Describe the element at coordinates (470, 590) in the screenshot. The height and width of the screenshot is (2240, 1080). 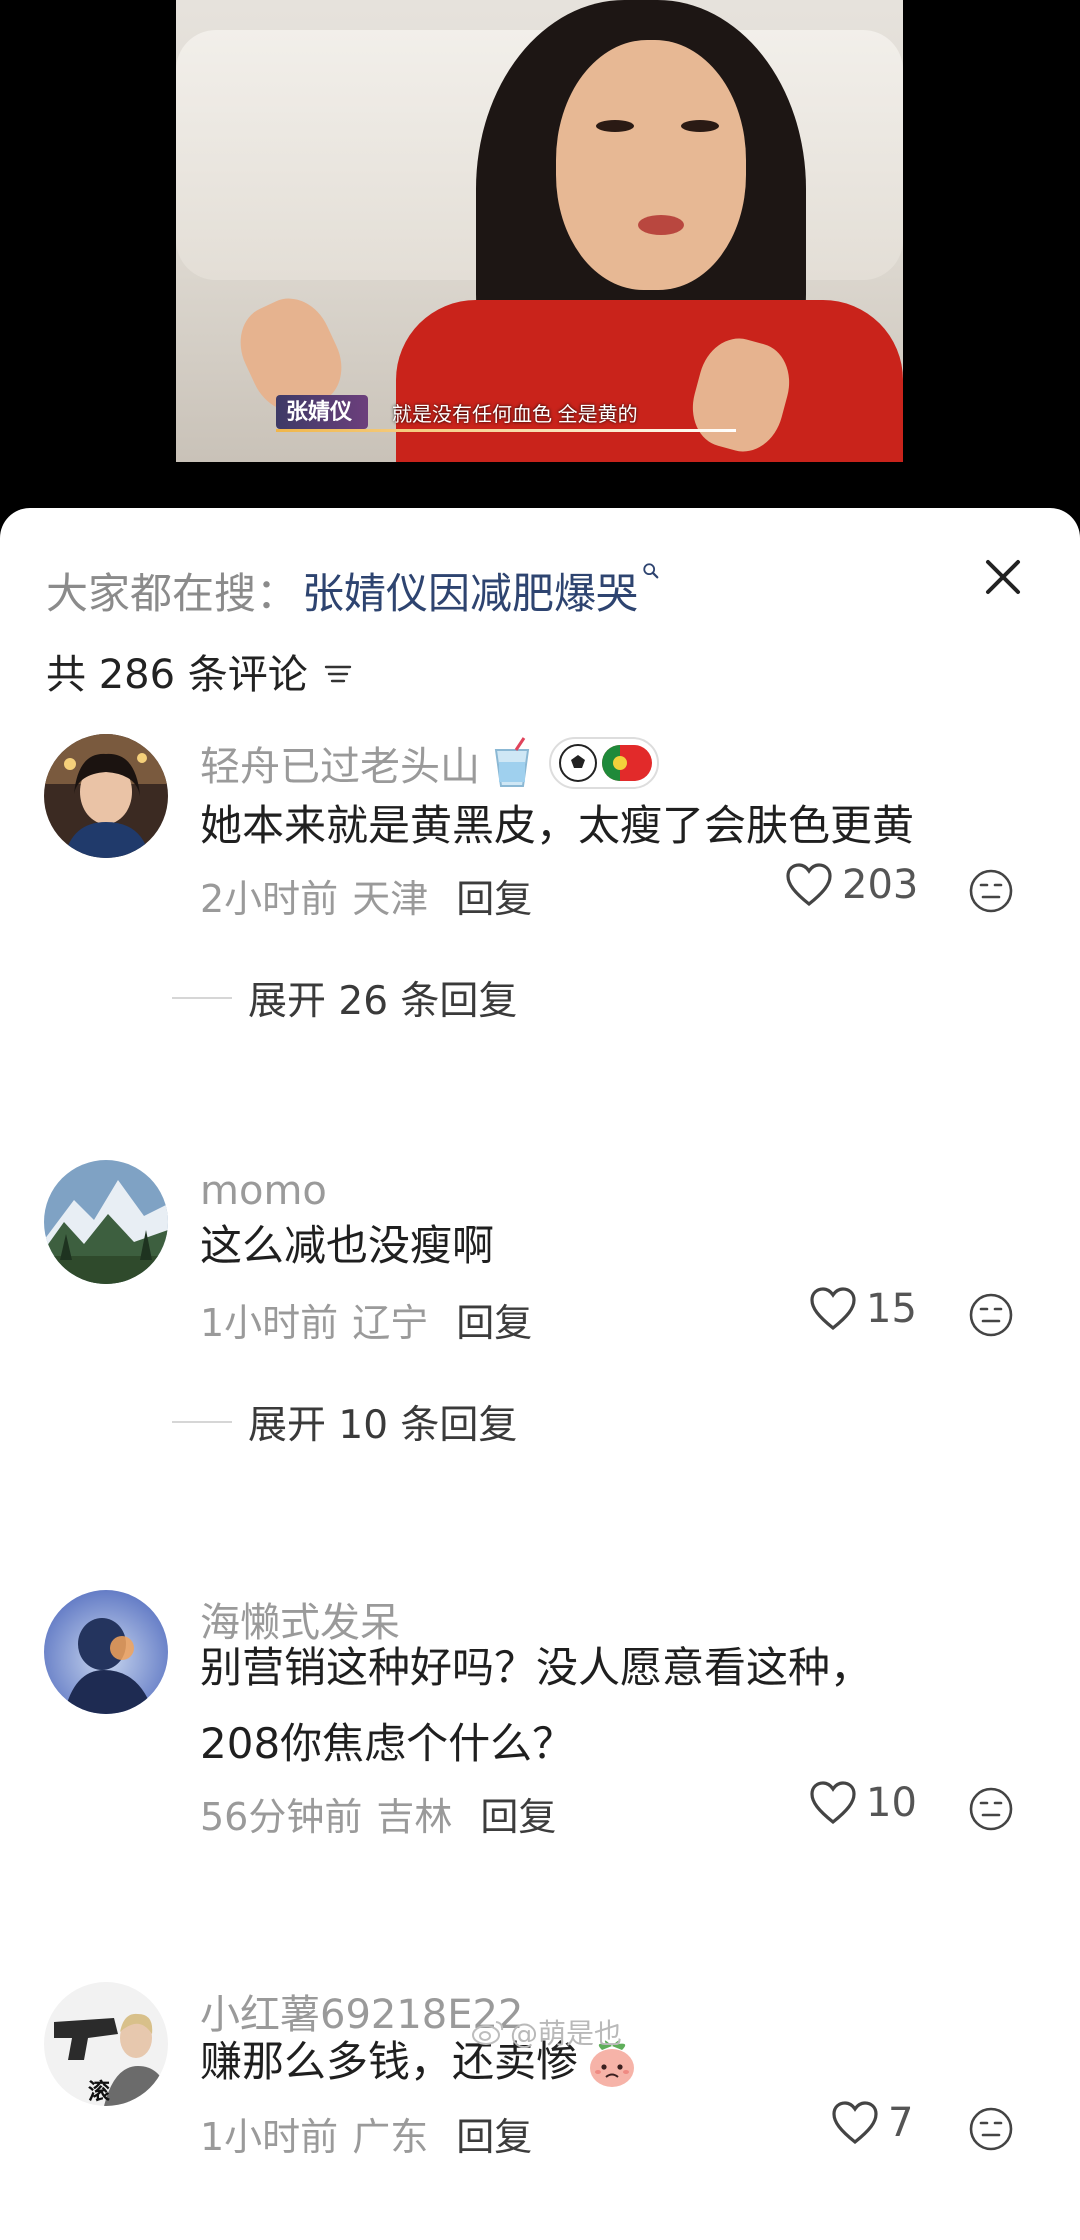
I see `trending-search-query: 张婧仪因减肥爆哭` at that location.